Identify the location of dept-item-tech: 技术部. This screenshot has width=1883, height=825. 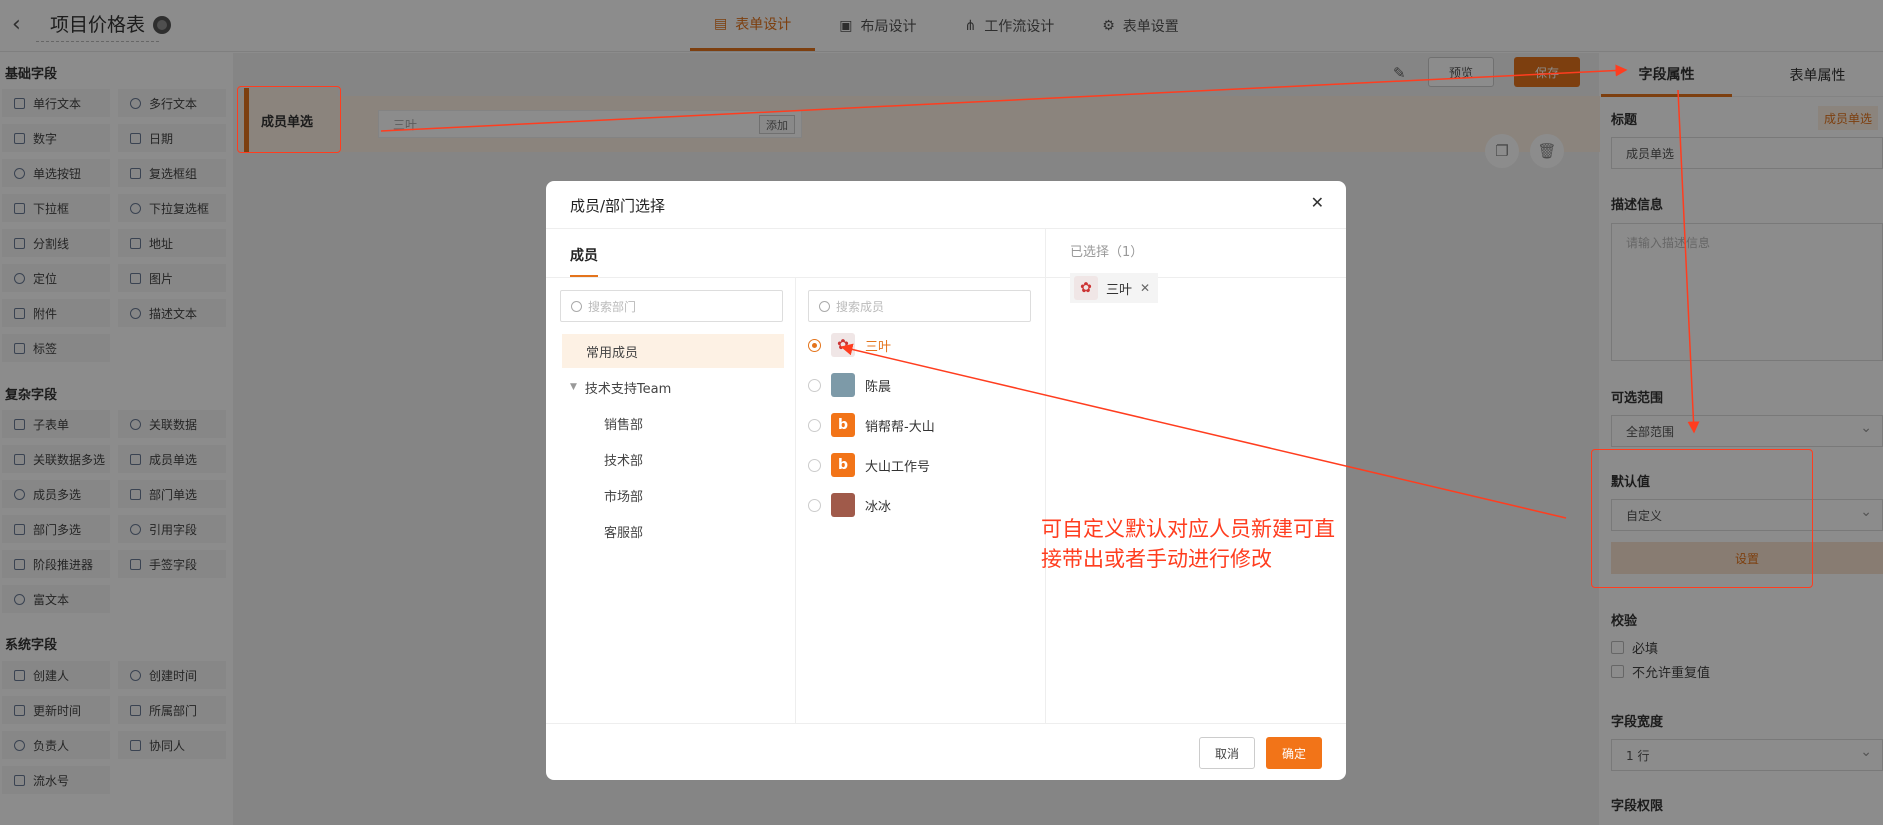
(694, 459).